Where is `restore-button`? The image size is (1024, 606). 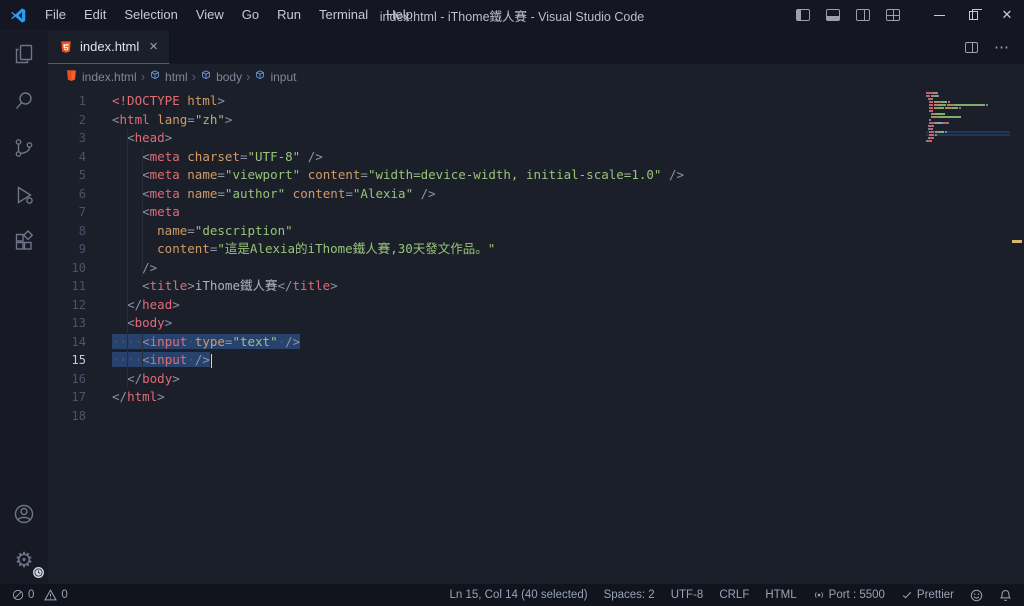 restore-button is located at coordinates (973, 15).